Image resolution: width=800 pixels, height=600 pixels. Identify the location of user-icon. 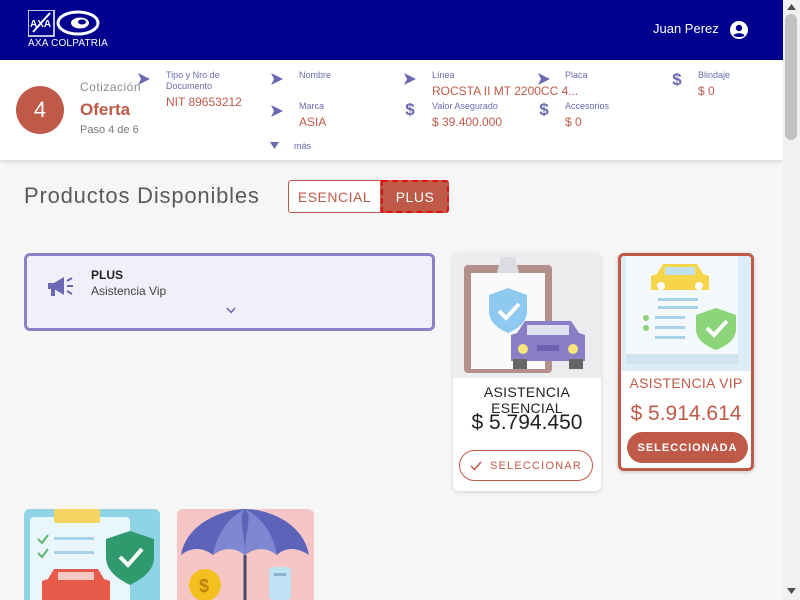
(739, 30).